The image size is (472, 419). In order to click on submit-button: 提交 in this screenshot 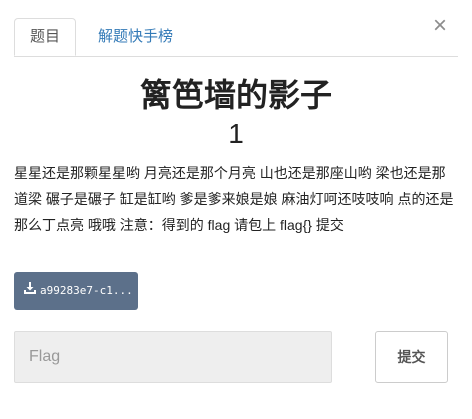, I will do `click(411, 357)`.